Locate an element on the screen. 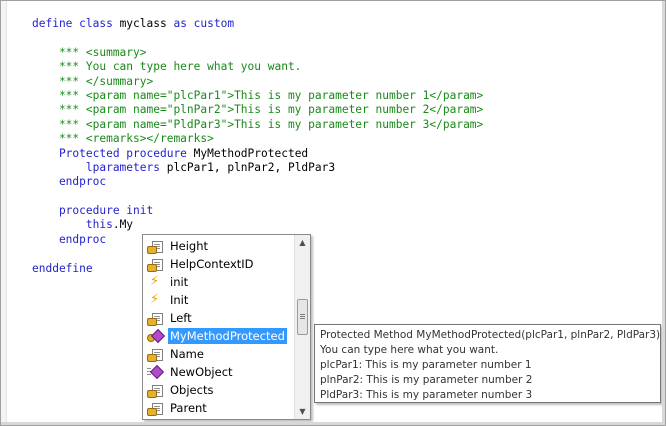 Image resolution: width=666 pixels, height=426 pixels. autocomplete-item-label: Objects is located at coordinates (192, 389).